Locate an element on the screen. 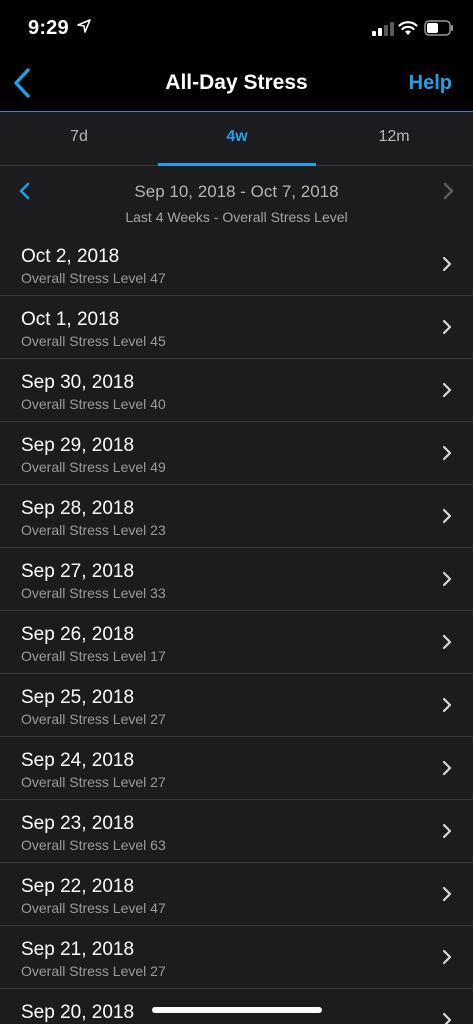  day-date: Sep 23, 2018 is located at coordinates (78, 823).